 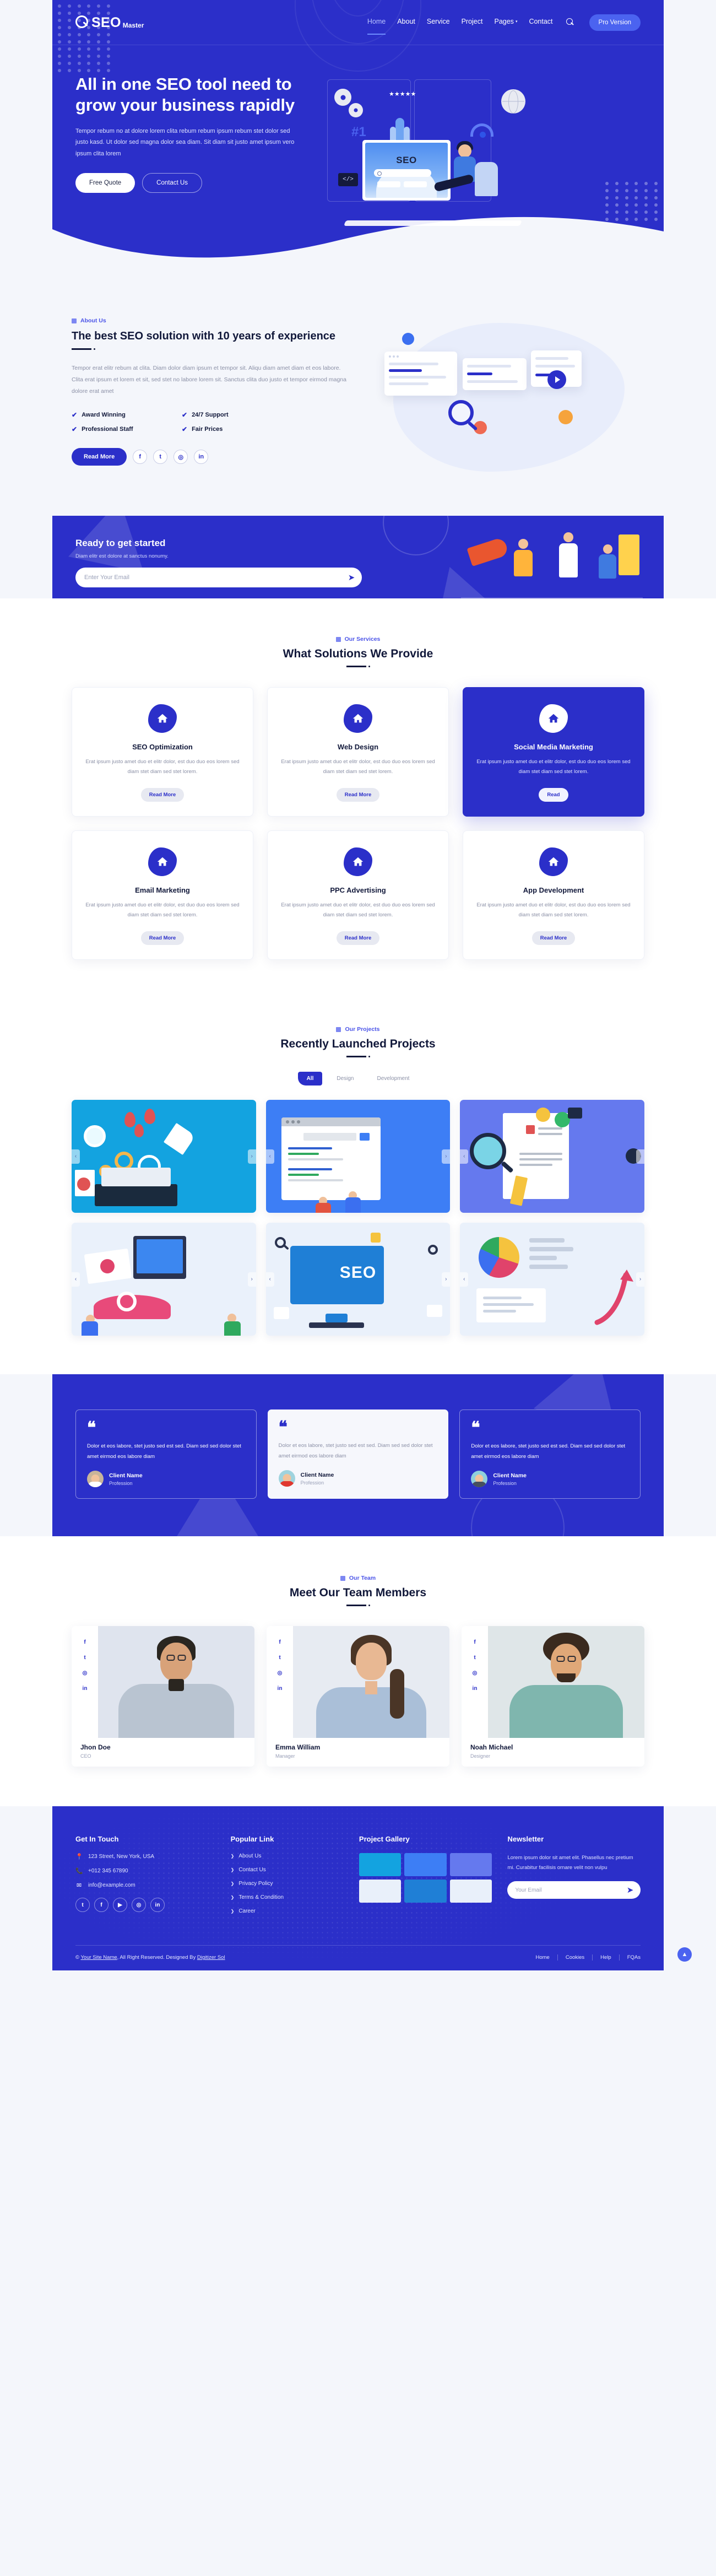 I want to click on square-bullet-icon, so click(x=338, y=1029).